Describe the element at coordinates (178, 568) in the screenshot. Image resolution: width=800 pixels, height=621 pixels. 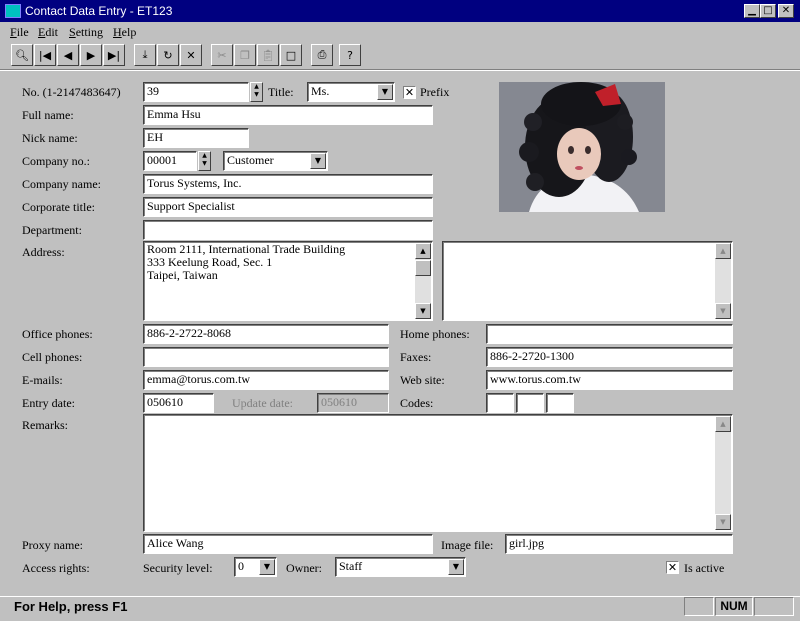
I see `security-level-label: Security level:` at that location.